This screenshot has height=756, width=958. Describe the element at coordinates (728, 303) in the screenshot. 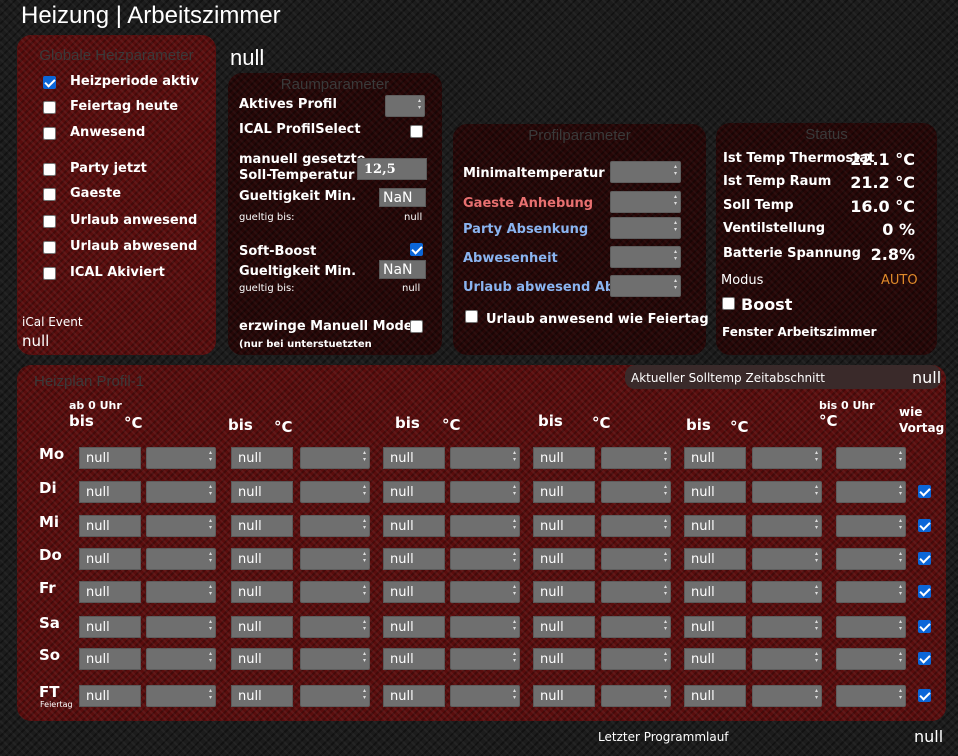

I see `boost-checkbox` at that location.